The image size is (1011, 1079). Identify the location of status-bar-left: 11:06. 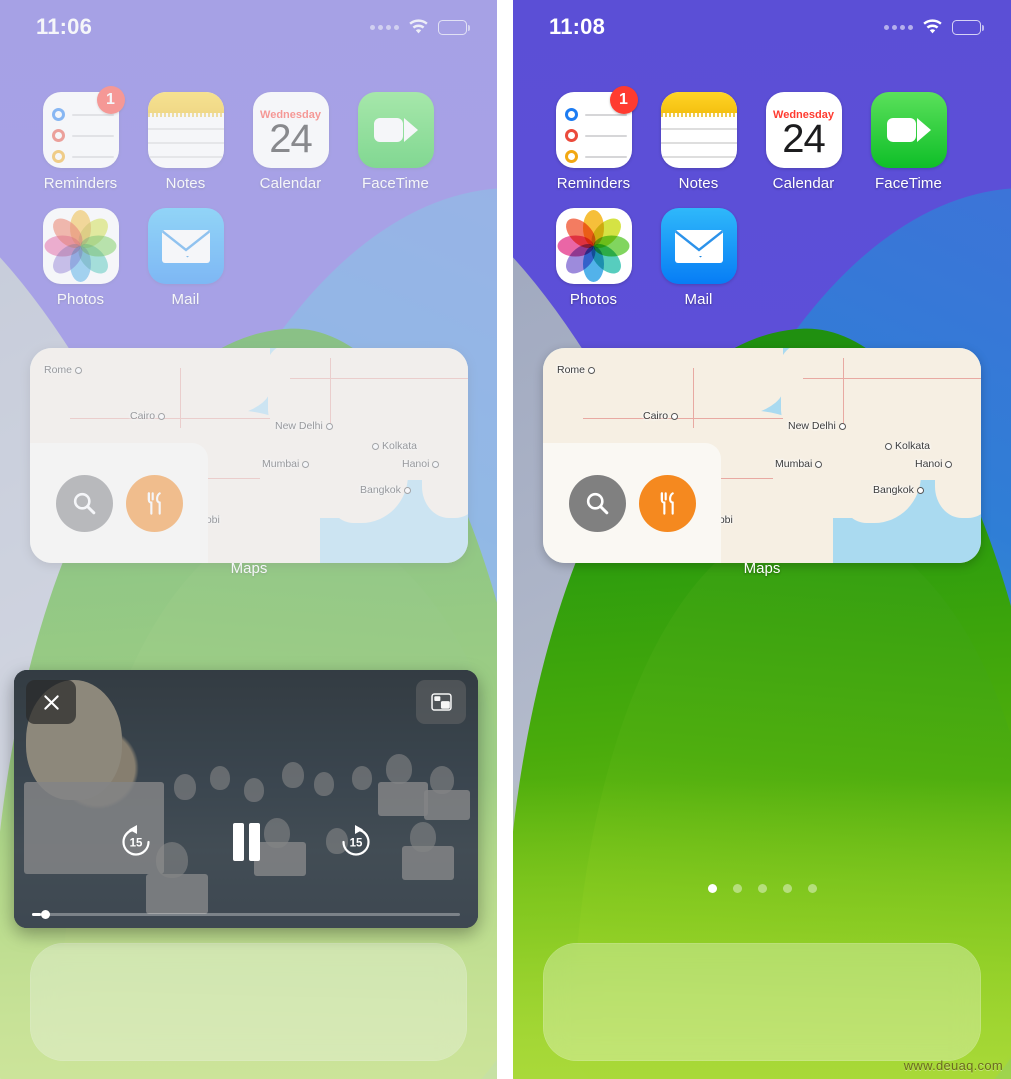
(248, 27).